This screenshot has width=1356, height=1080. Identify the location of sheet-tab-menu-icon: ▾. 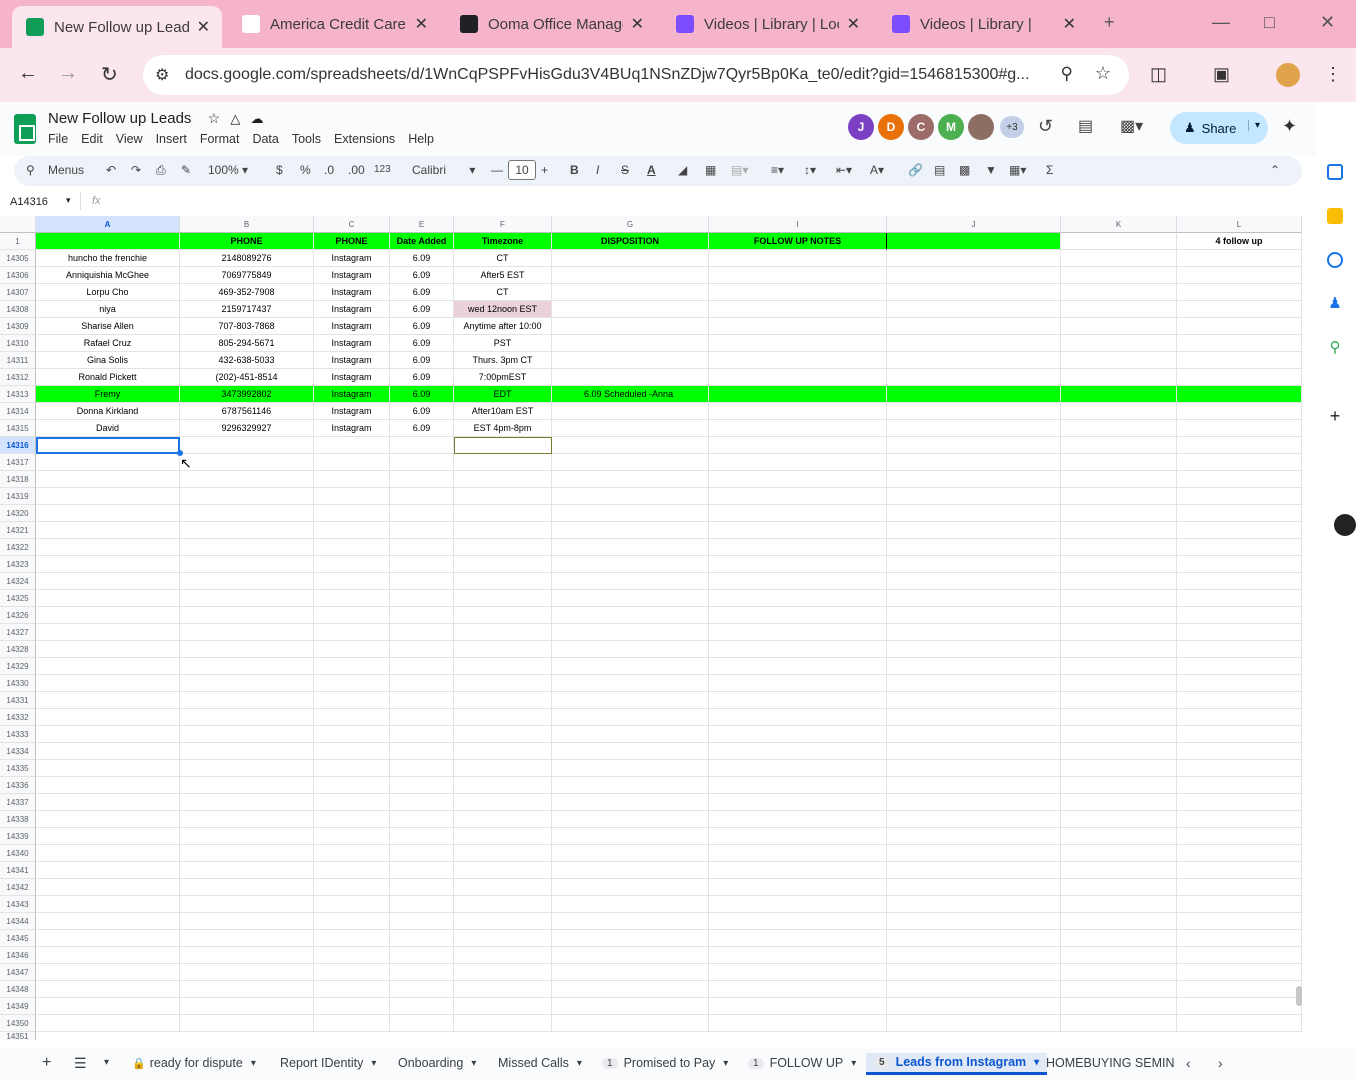
(1036, 1062).